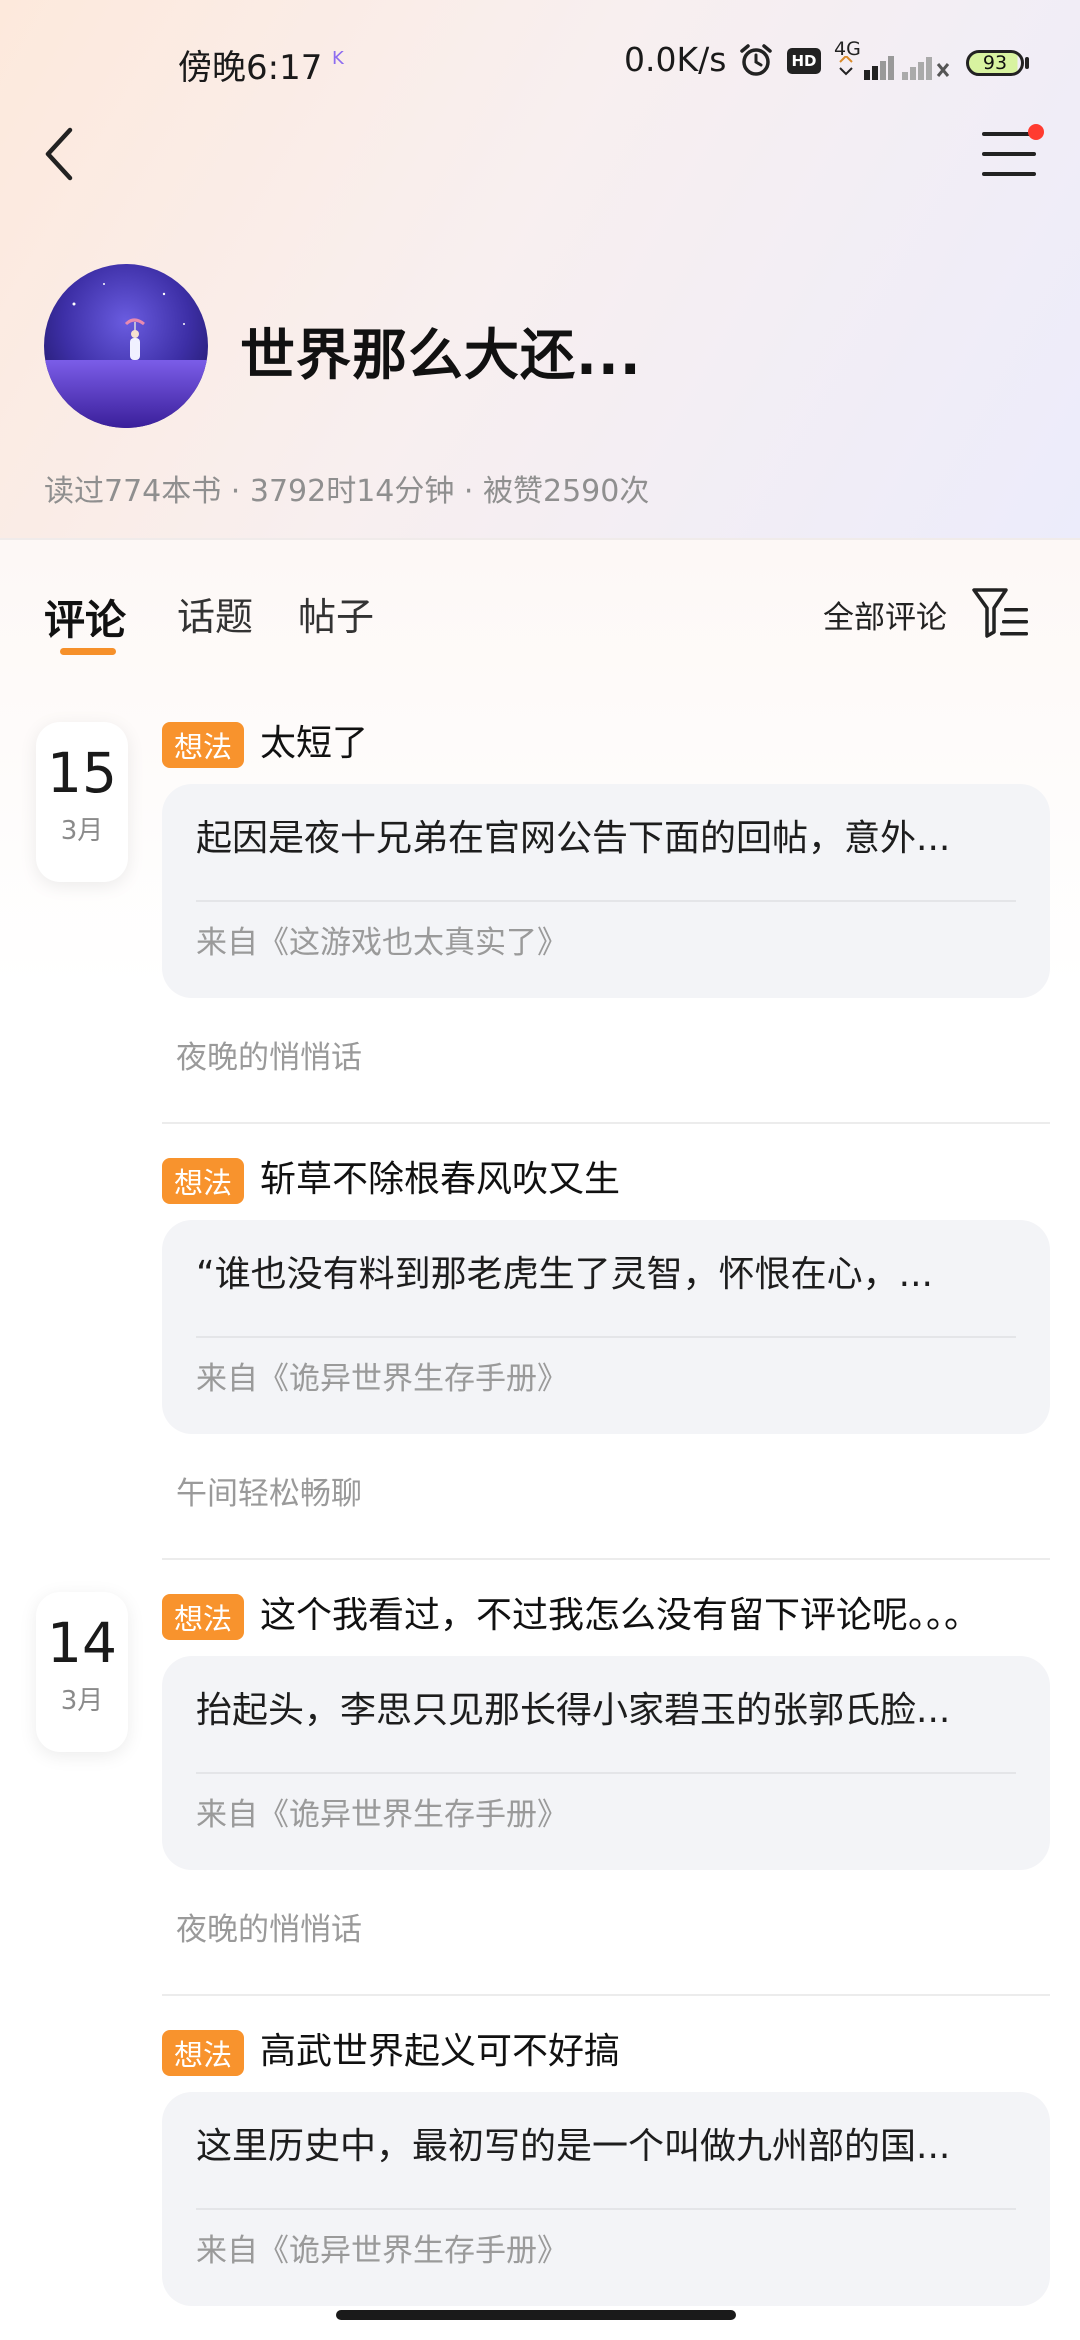 This screenshot has width=1080, height=2340. What do you see at coordinates (88, 651) in the screenshot?
I see `active-tab-indicator` at bounding box center [88, 651].